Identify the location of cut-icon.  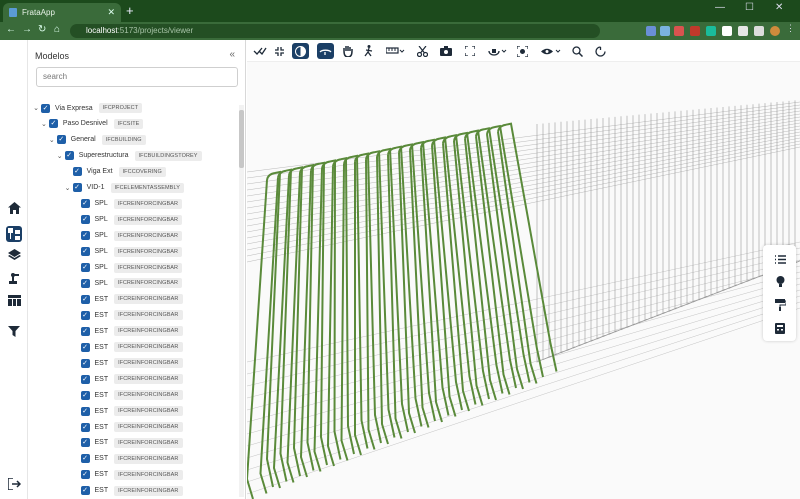
(422, 51).